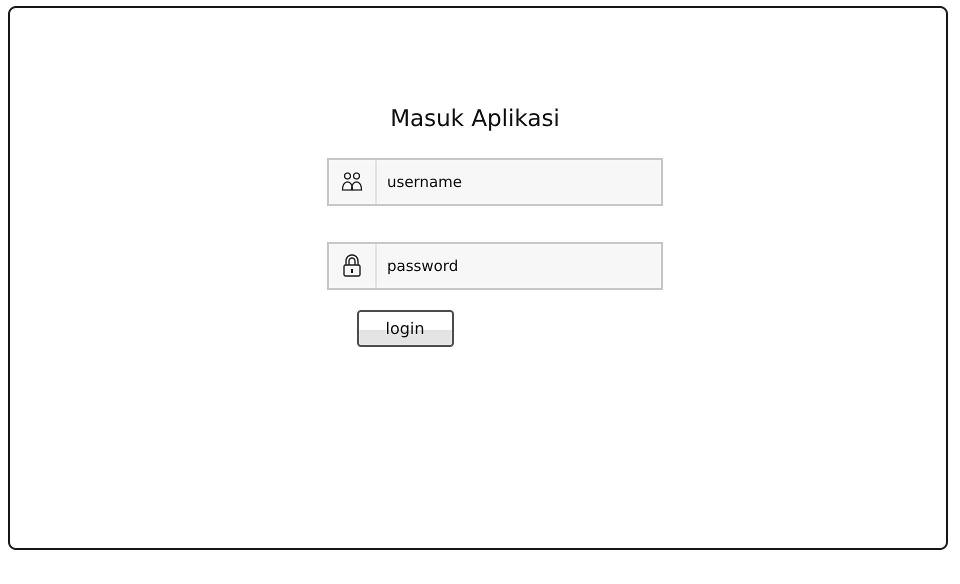 This screenshot has width=960, height=584. What do you see at coordinates (495, 266) in the screenshot?
I see `password-field: password` at bounding box center [495, 266].